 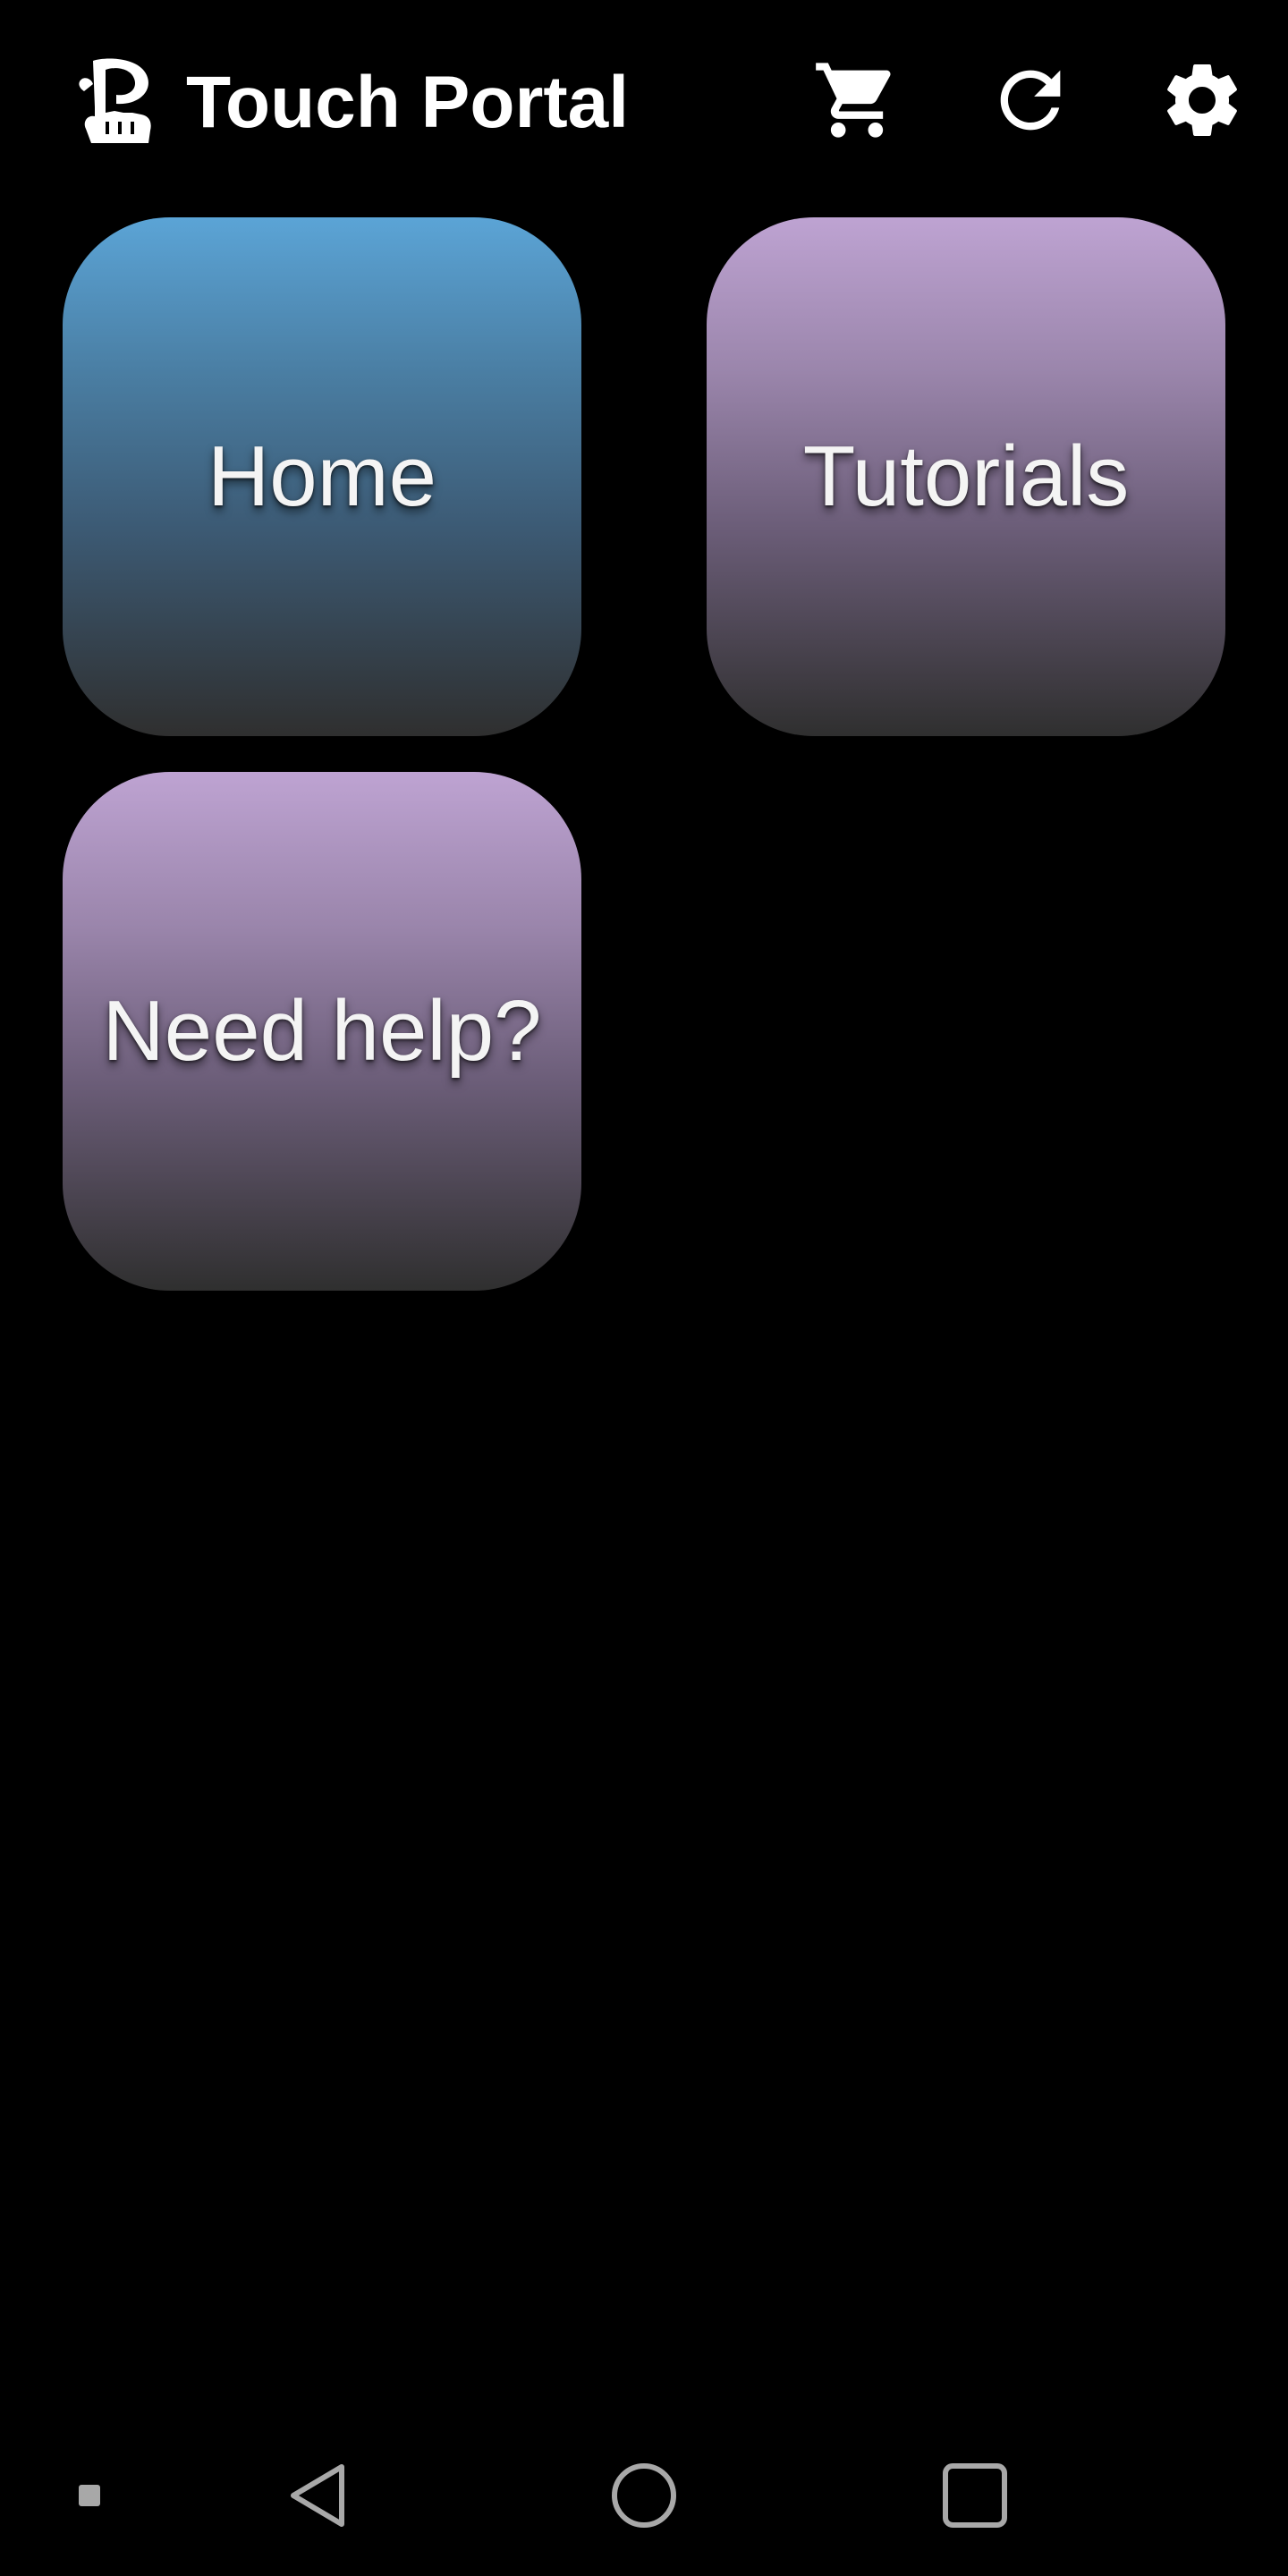 I want to click on refresh-icon, so click(x=1030, y=100).